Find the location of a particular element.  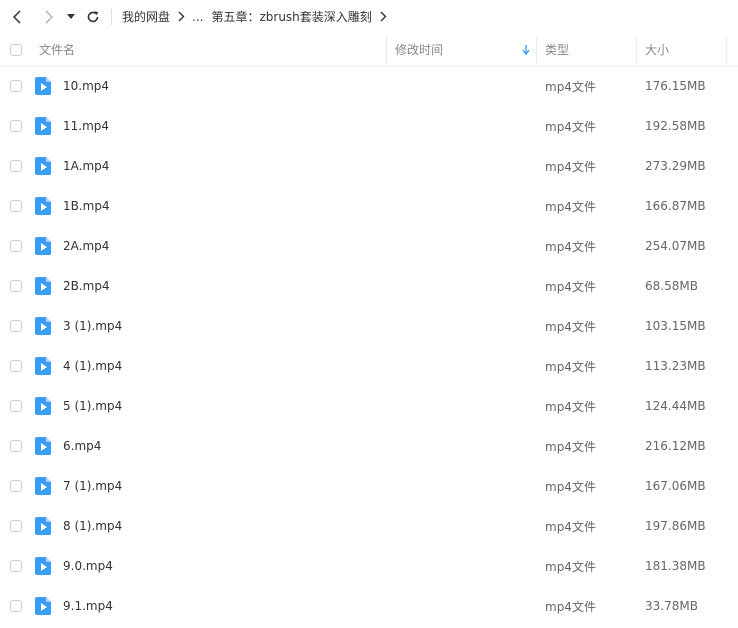

forward-button is located at coordinates (49, 17).